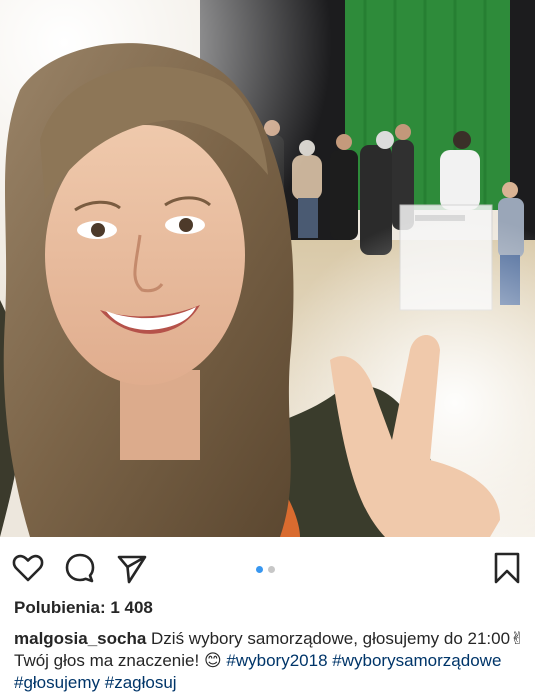  What do you see at coordinates (517, 638) in the screenshot?
I see `victory-emoji: ✌` at bounding box center [517, 638].